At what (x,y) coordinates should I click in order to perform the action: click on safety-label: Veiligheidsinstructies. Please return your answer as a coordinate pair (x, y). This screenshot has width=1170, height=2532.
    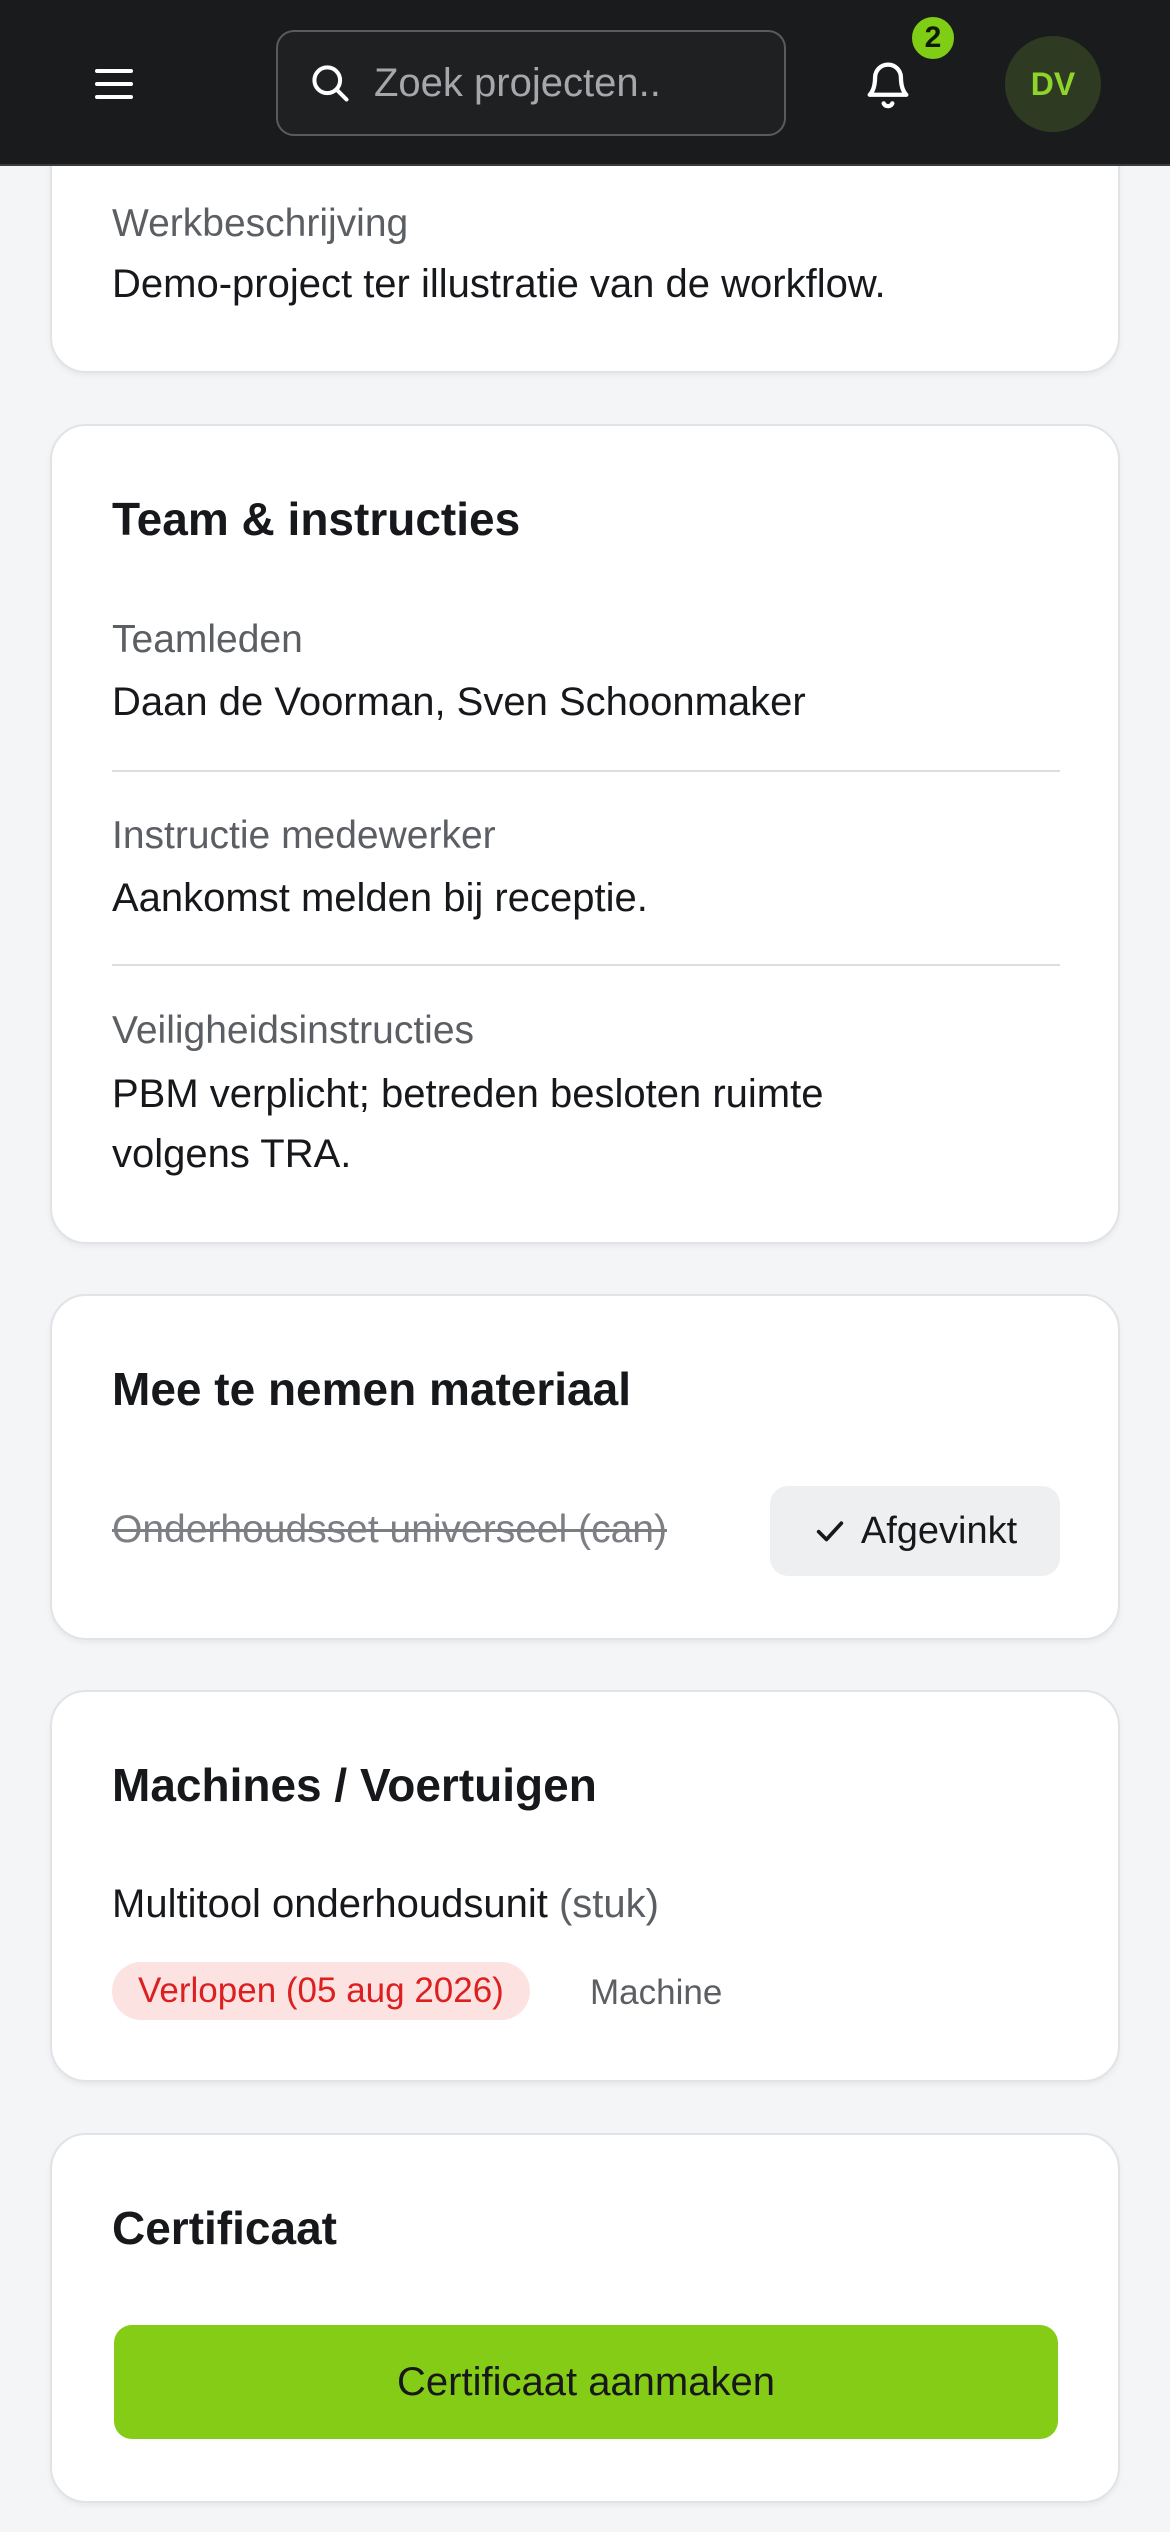
    Looking at the image, I should click on (293, 1030).